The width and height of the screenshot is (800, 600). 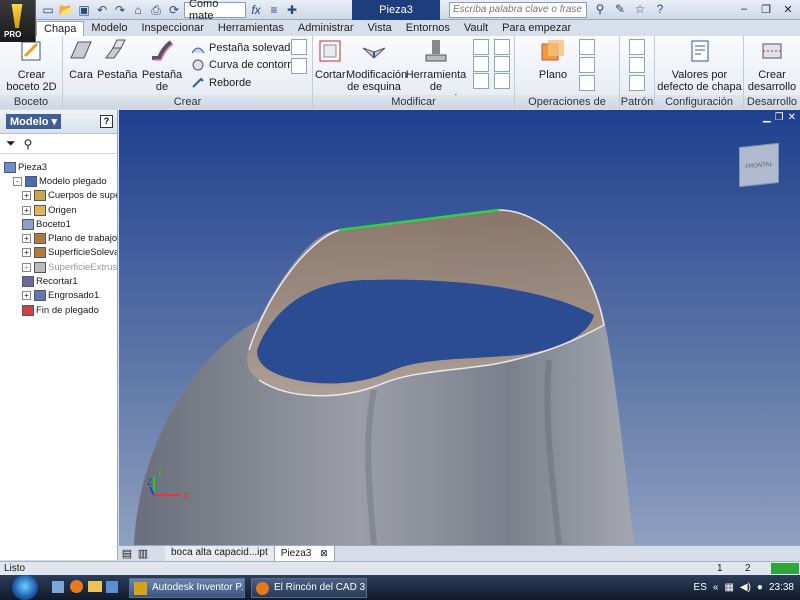 I want to click on home-icon: ⌂, so click(x=138, y=10).